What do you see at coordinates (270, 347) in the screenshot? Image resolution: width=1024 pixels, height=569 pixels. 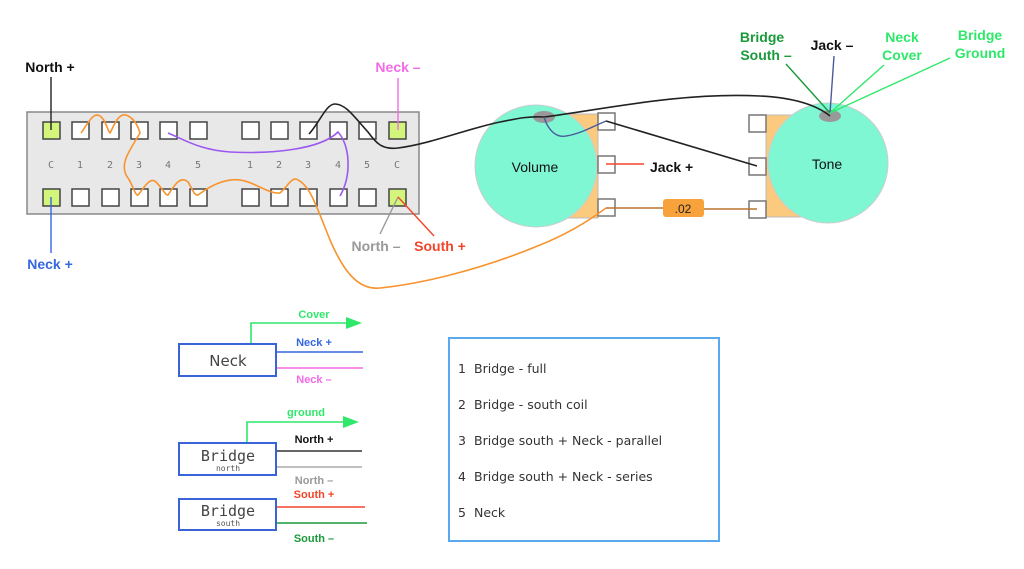 I see `legend-neck-pickup: Cover Neck + Neck – Neck` at bounding box center [270, 347].